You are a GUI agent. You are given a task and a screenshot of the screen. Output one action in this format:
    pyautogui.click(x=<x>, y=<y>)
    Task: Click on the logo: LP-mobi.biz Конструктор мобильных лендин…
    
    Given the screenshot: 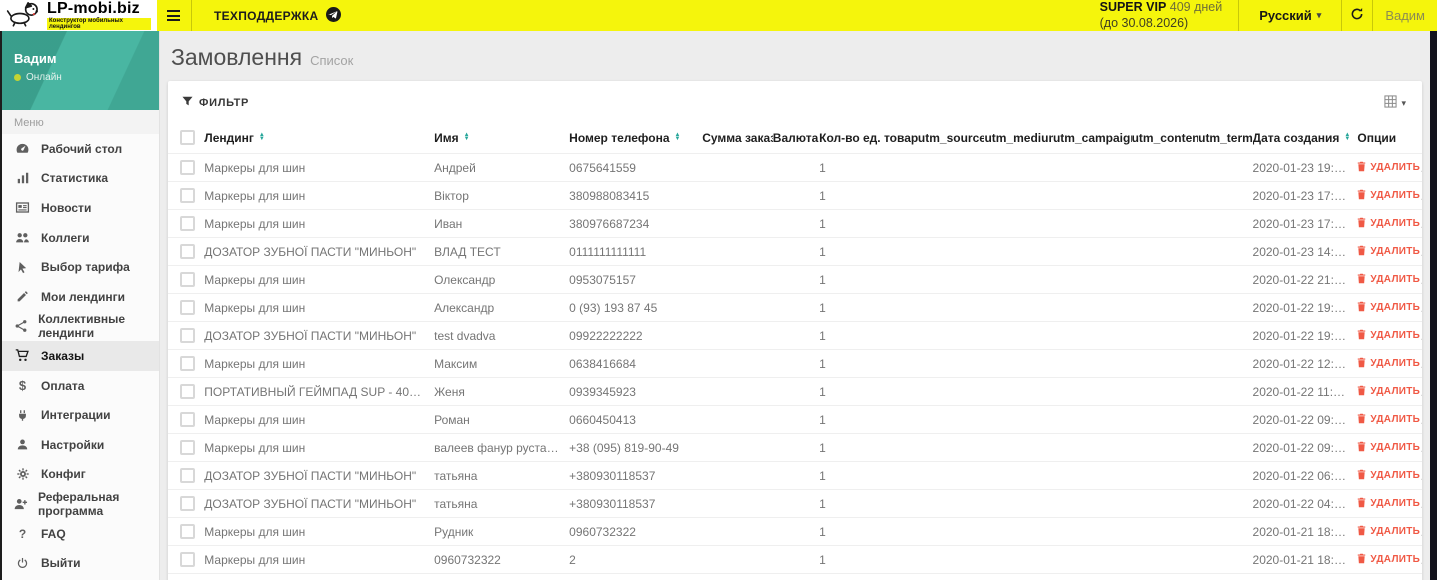 What is the action you would take?
    pyautogui.click(x=78, y=15)
    